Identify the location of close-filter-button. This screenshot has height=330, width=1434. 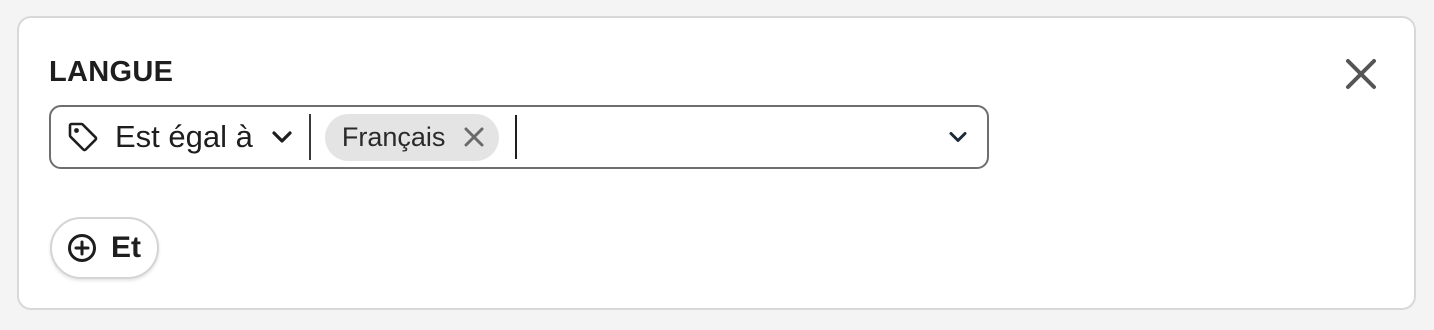
(1361, 74).